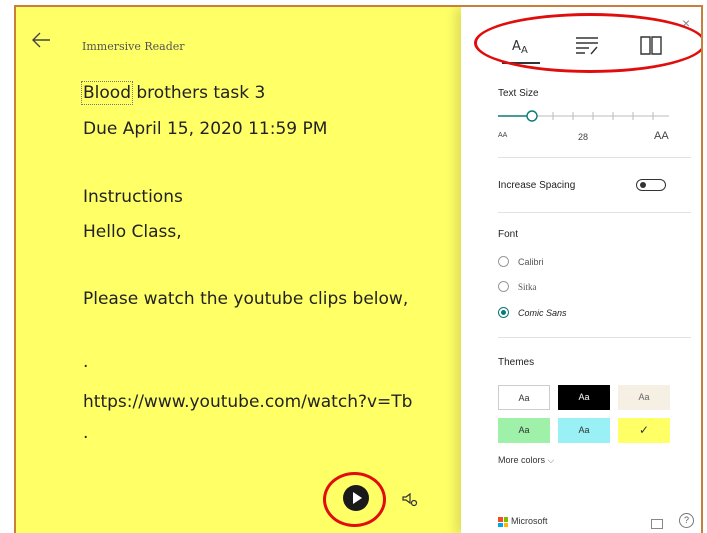 The image size is (707, 533). Describe the element at coordinates (583, 116) in the screenshot. I see `text-size-slider` at that location.